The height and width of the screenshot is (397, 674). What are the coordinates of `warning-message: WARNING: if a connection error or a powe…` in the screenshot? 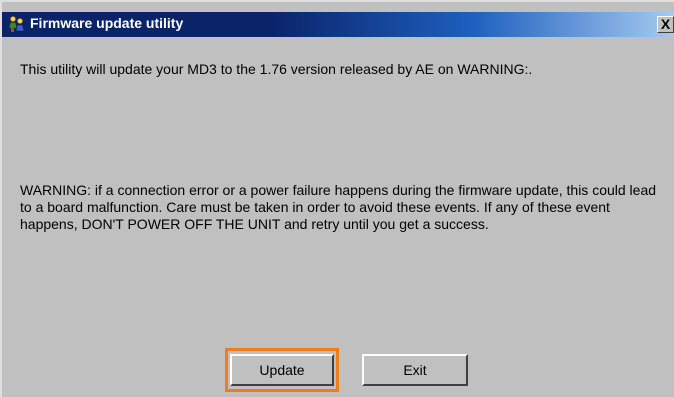 It's located at (338, 207).